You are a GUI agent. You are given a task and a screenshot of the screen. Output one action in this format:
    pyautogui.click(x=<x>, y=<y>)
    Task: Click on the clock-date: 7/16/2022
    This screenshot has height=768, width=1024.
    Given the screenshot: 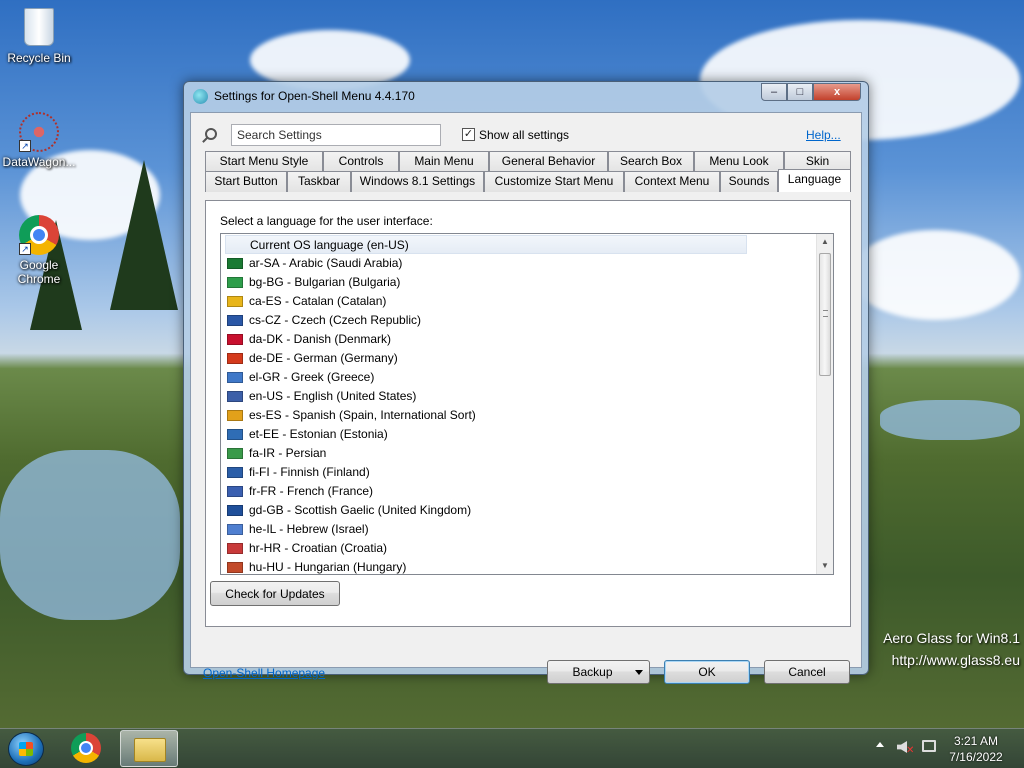 What is the action you would take?
    pyautogui.click(x=976, y=757)
    